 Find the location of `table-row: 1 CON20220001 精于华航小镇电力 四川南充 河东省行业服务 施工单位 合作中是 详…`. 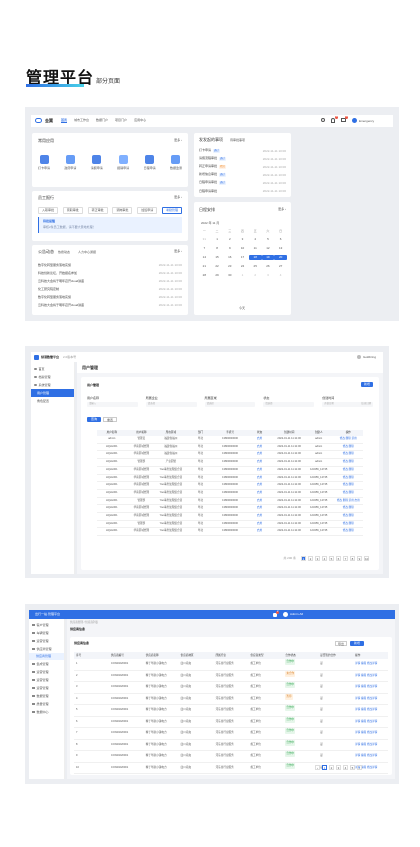

table-row: 1 CON20220001 精于华航小镇电力 四川南充 河东省行业服务 施工单位 合作中是 详… is located at coordinates (231, 665).